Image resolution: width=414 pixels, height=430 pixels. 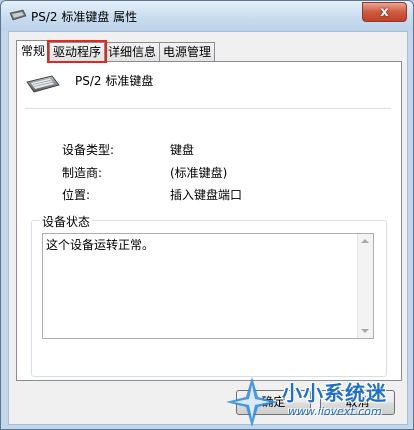 What do you see at coordinates (199, 173) in the screenshot?
I see `property-value: (标准键盘)` at bounding box center [199, 173].